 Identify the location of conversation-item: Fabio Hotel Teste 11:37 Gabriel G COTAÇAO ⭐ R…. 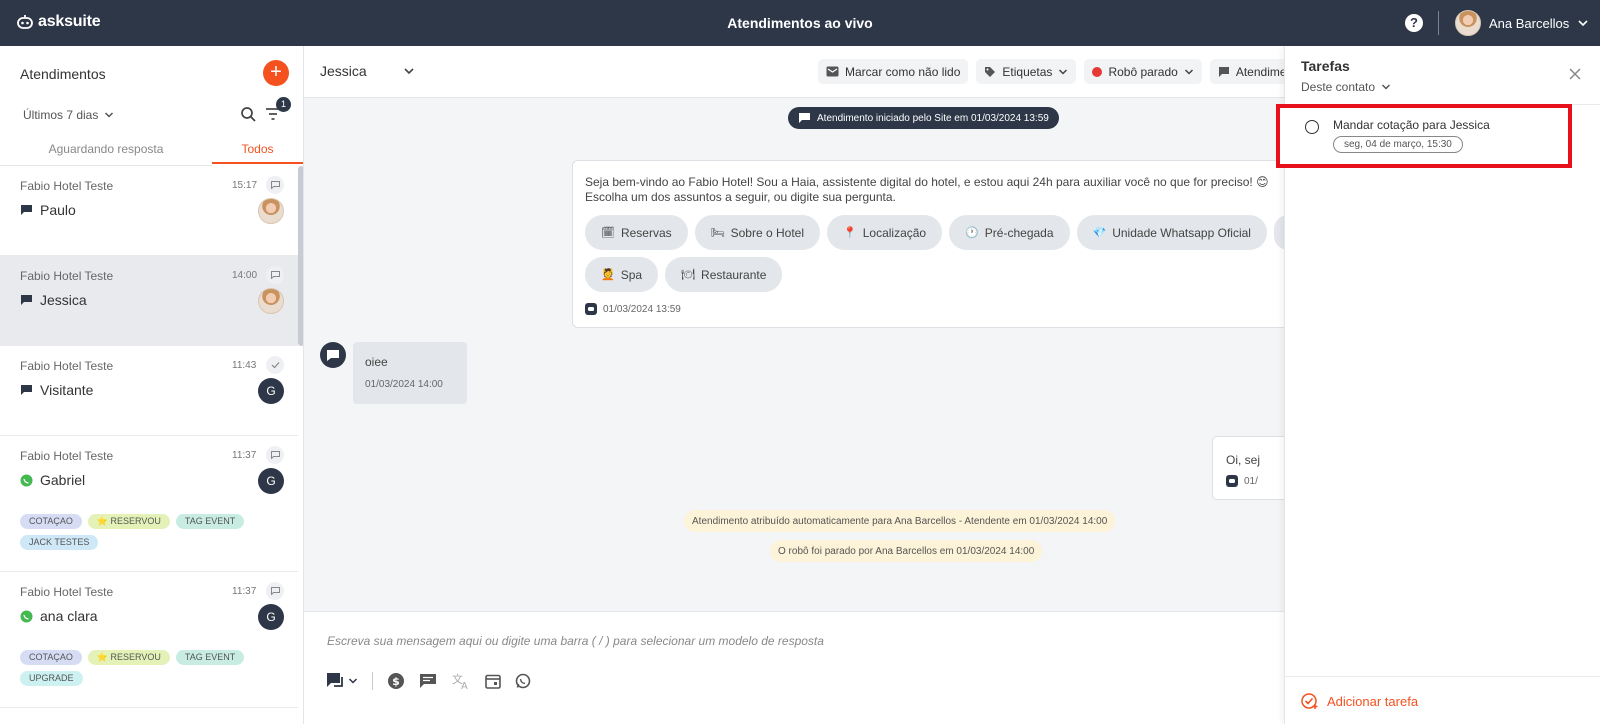
(149, 504).